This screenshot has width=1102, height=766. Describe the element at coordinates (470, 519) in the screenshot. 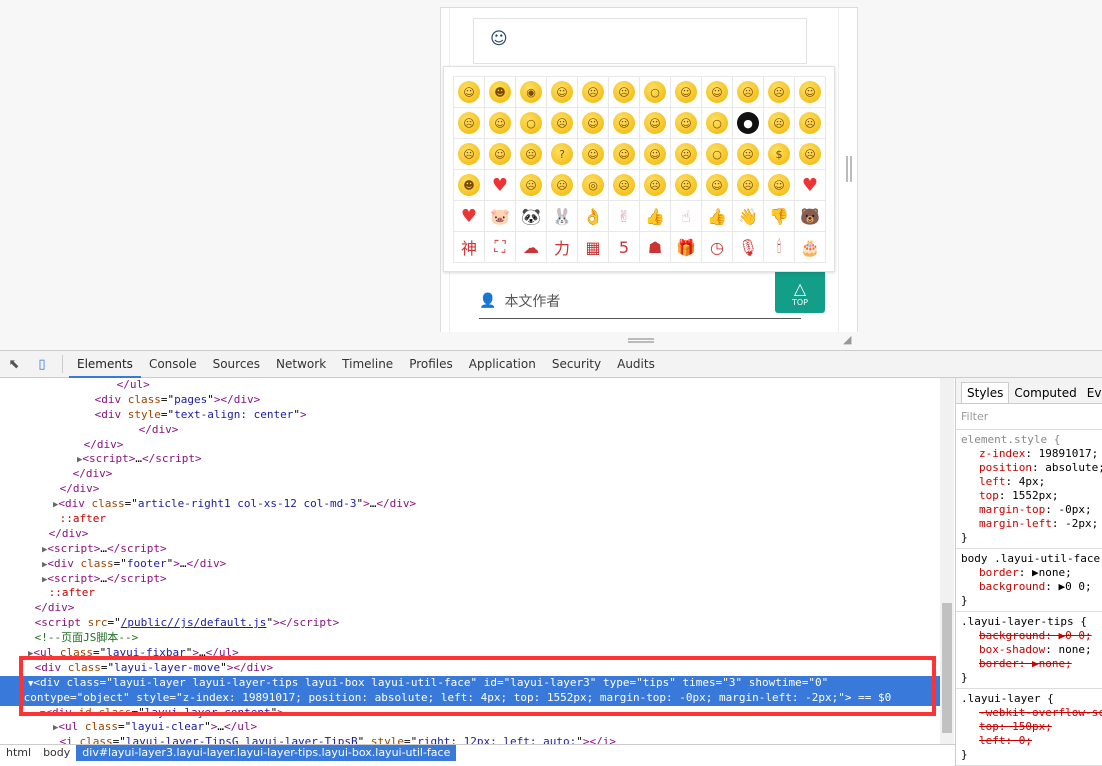

I see `dom-node: ::after` at that location.